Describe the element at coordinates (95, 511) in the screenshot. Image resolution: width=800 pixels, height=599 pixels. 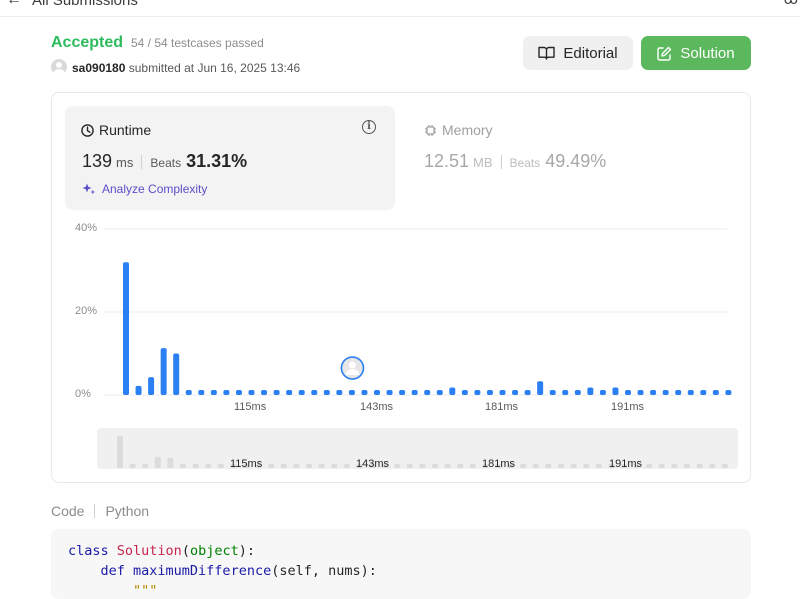
I see `code-header-divider` at that location.